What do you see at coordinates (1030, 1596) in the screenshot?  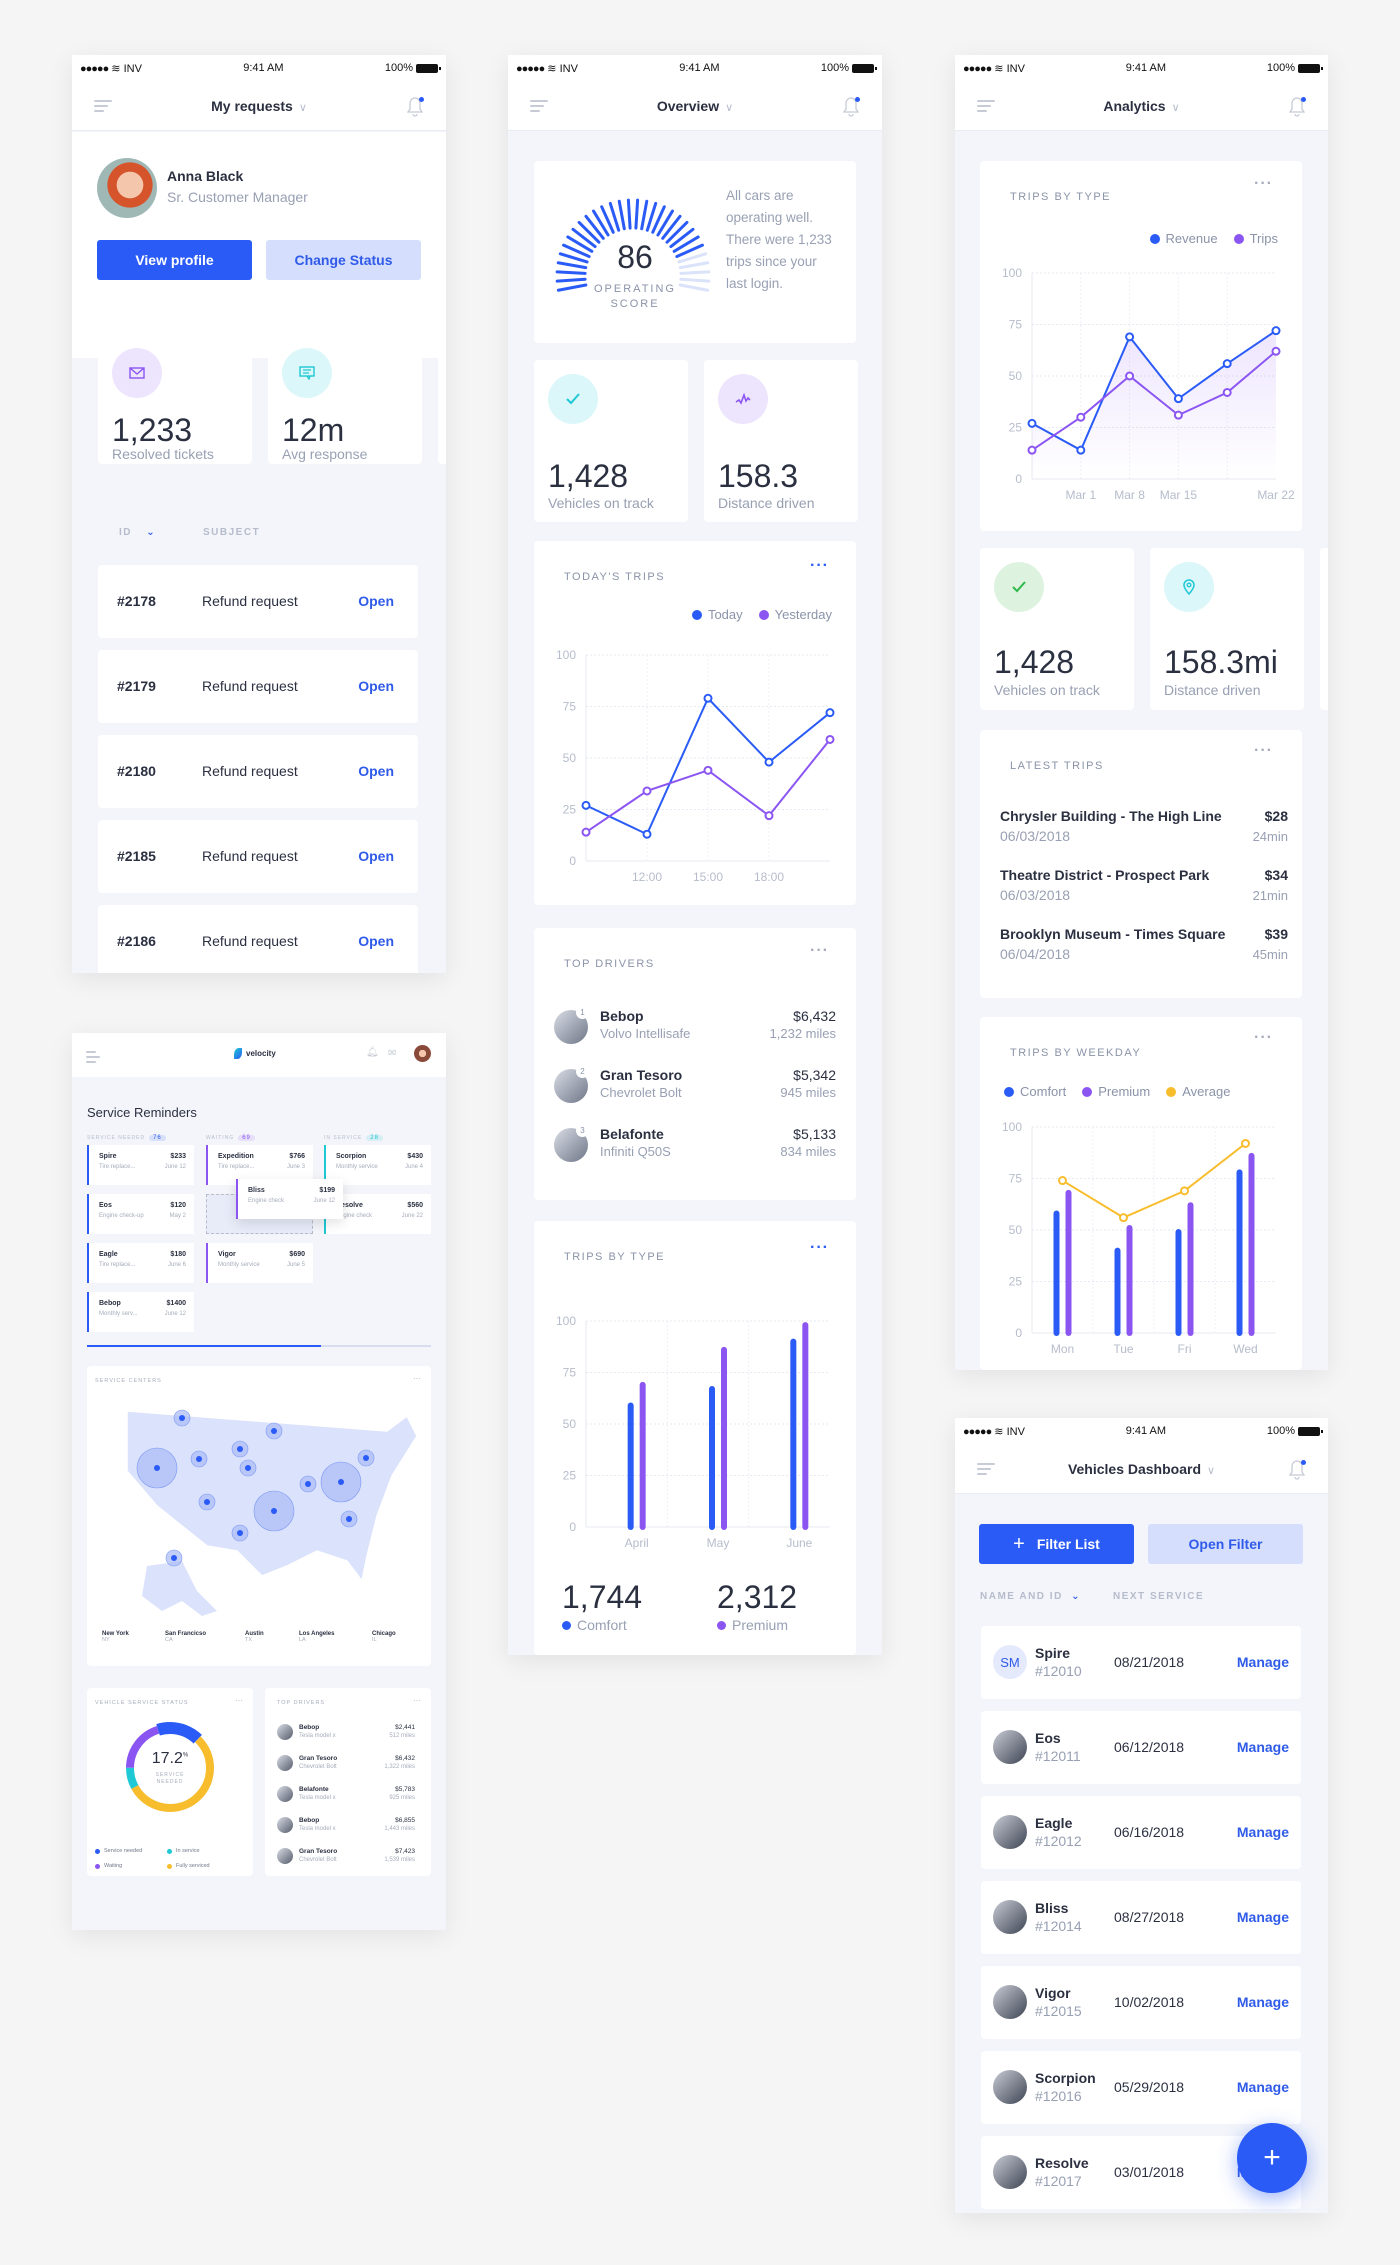 I see `column-header-name: NAME AND ID ⌄` at bounding box center [1030, 1596].